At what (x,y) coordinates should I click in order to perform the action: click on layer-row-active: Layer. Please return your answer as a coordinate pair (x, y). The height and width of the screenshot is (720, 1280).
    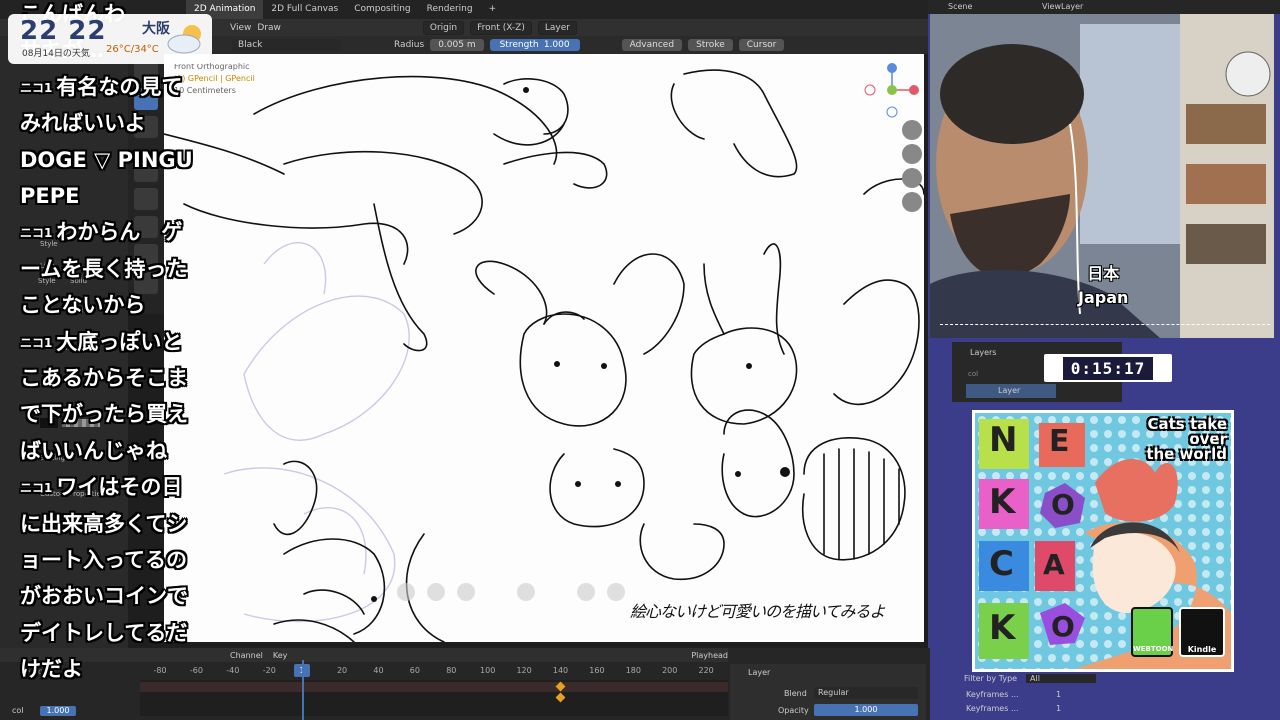
    Looking at the image, I should click on (1011, 391).